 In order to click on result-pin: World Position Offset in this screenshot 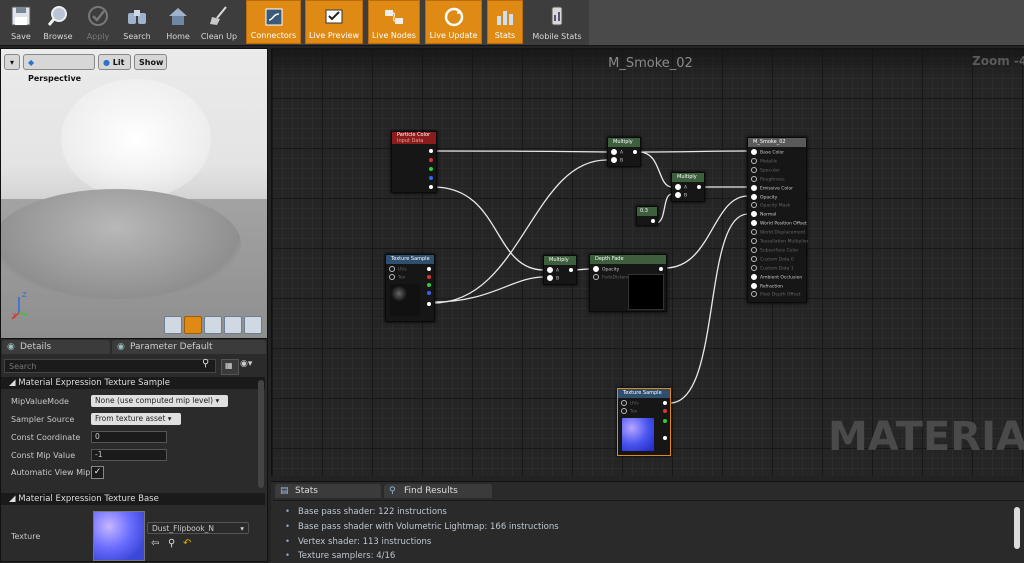, I will do `click(779, 223)`.